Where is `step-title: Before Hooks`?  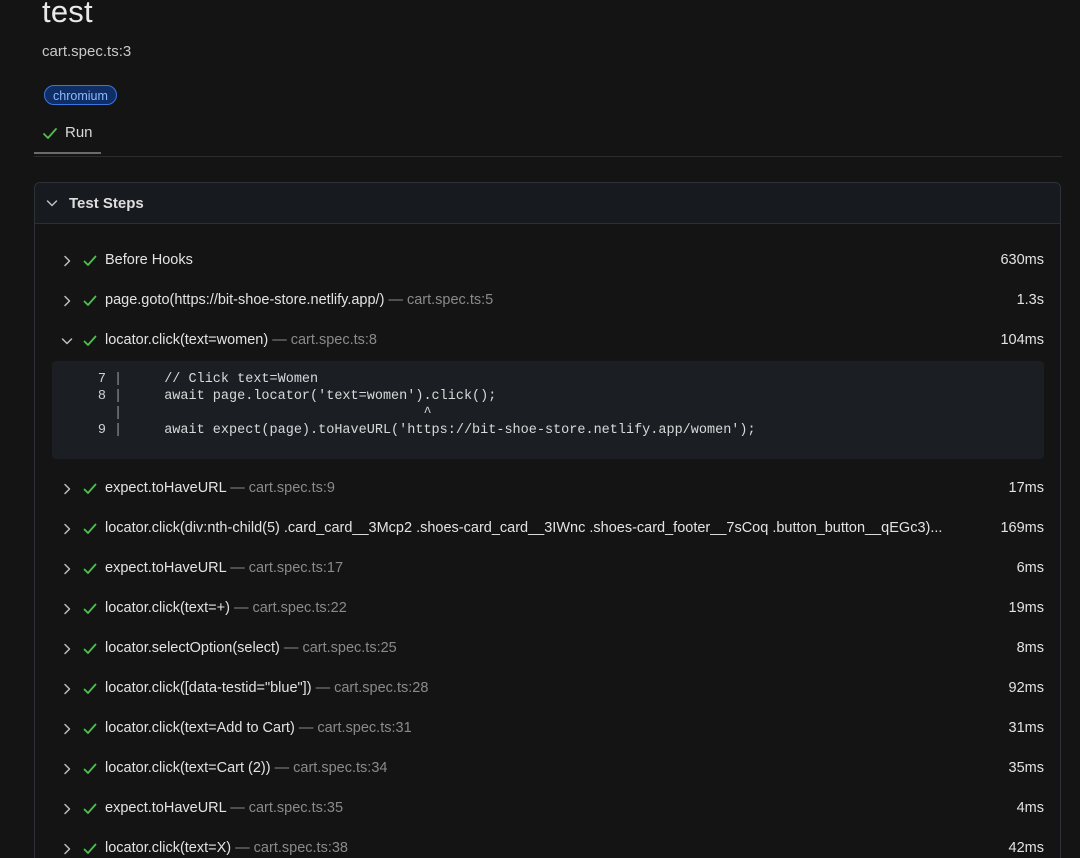 step-title: Before Hooks is located at coordinates (149, 260).